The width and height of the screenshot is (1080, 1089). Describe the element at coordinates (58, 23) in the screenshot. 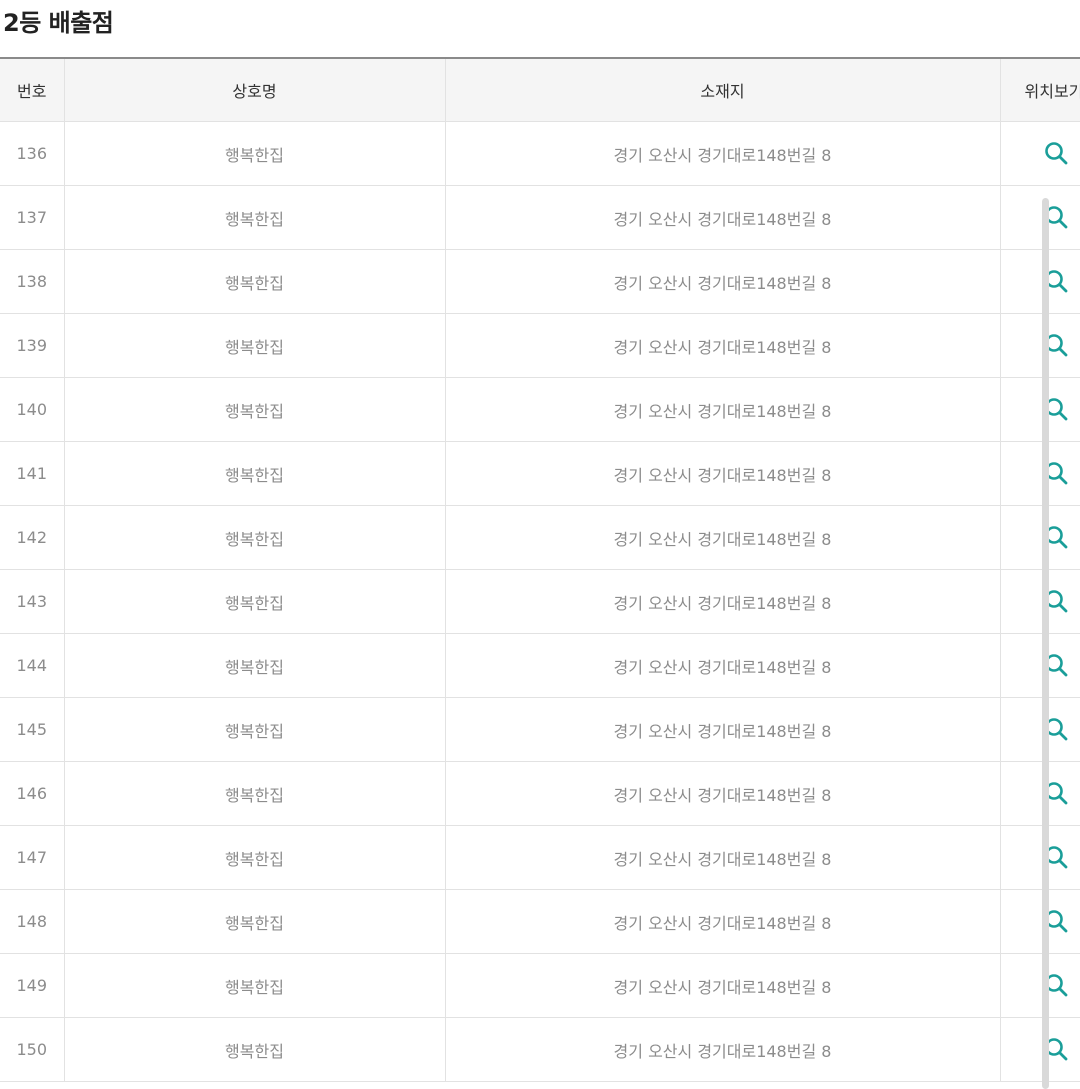

I see `page-title: 2등 배출점` at that location.